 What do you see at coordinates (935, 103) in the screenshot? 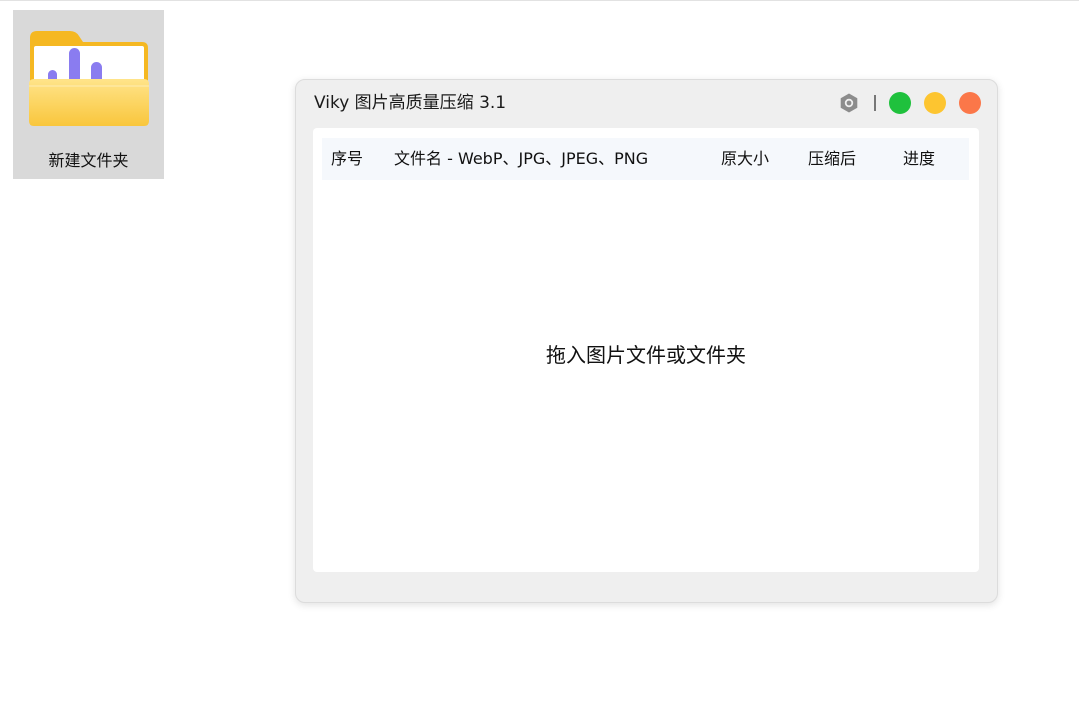
I see `minimize-button` at bounding box center [935, 103].